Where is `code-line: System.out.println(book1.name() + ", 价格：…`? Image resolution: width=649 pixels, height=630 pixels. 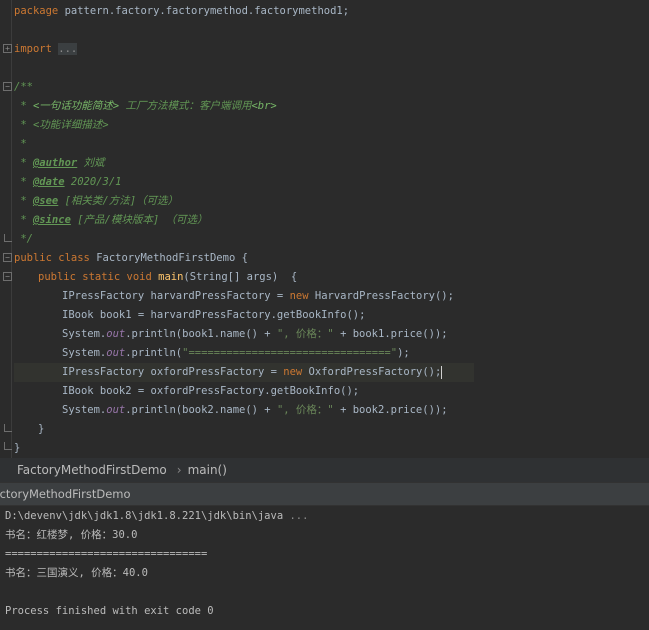
code-line: System.out.println(book1.name() + ", 价格：… is located at coordinates (255, 334).